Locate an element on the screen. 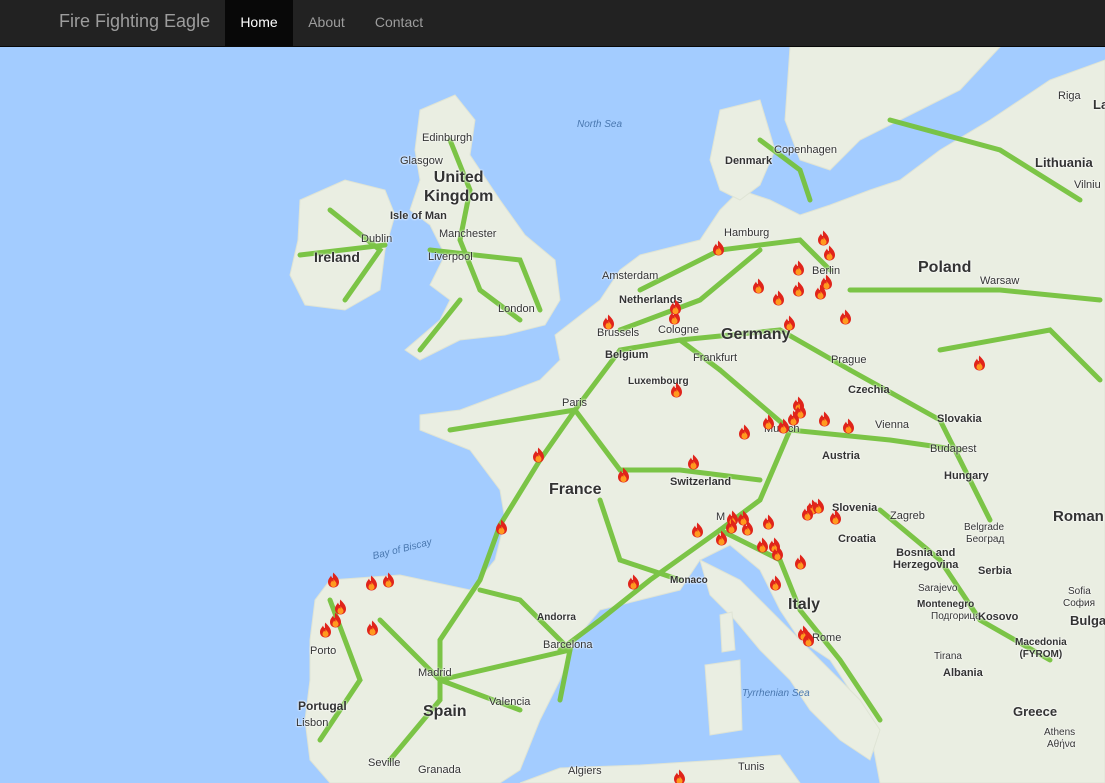 The height and width of the screenshot is (783, 1105). label-granada: Granada is located at coordinates (439, 770).